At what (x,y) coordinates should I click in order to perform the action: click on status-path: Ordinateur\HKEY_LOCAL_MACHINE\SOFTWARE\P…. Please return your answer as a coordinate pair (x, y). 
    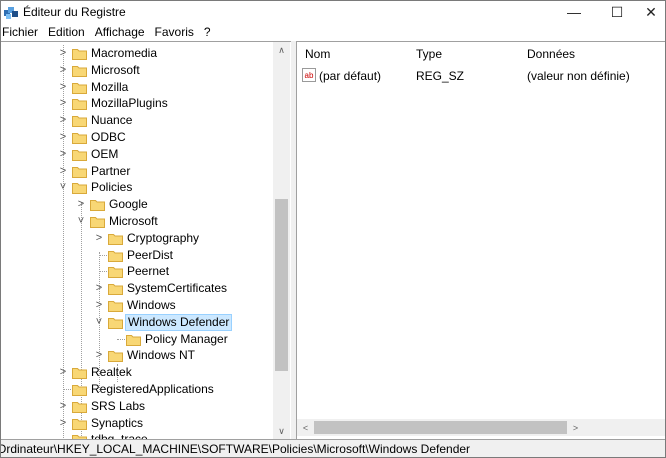
    Looking at the image, I should click on (236, 449).